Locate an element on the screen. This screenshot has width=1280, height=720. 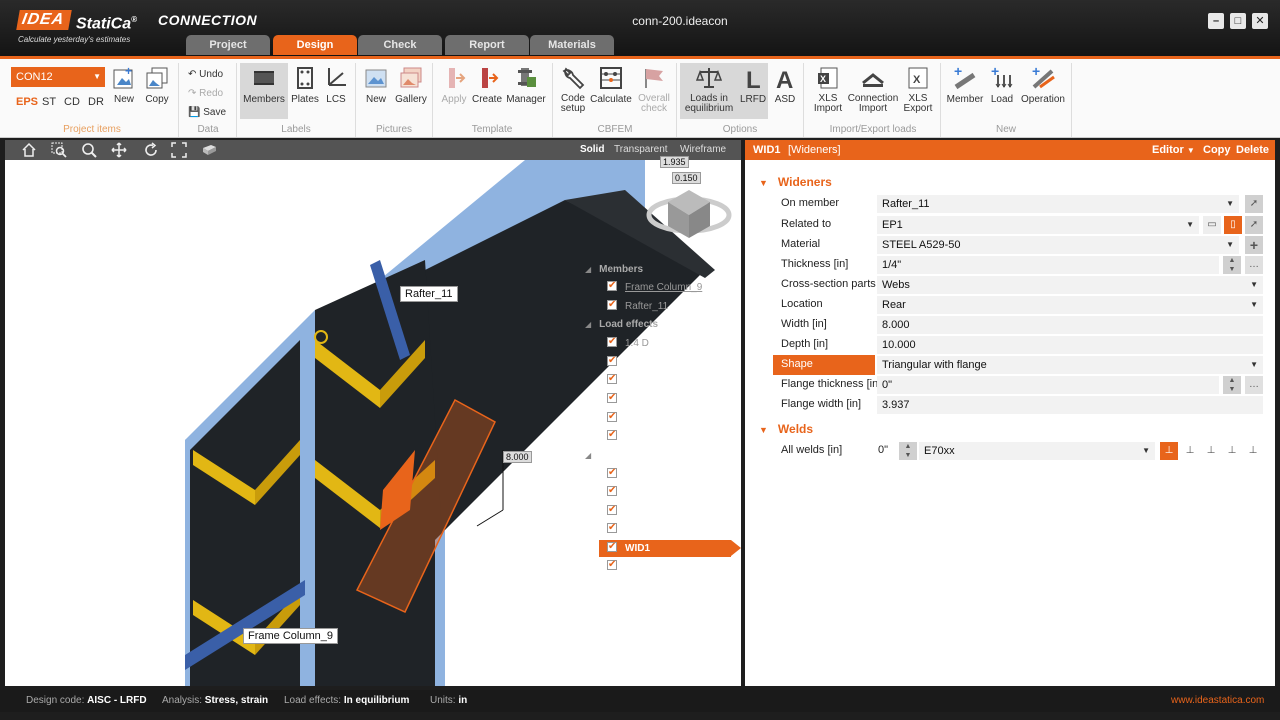
new-load-button: + Load is located at coordinates (1002, 91).